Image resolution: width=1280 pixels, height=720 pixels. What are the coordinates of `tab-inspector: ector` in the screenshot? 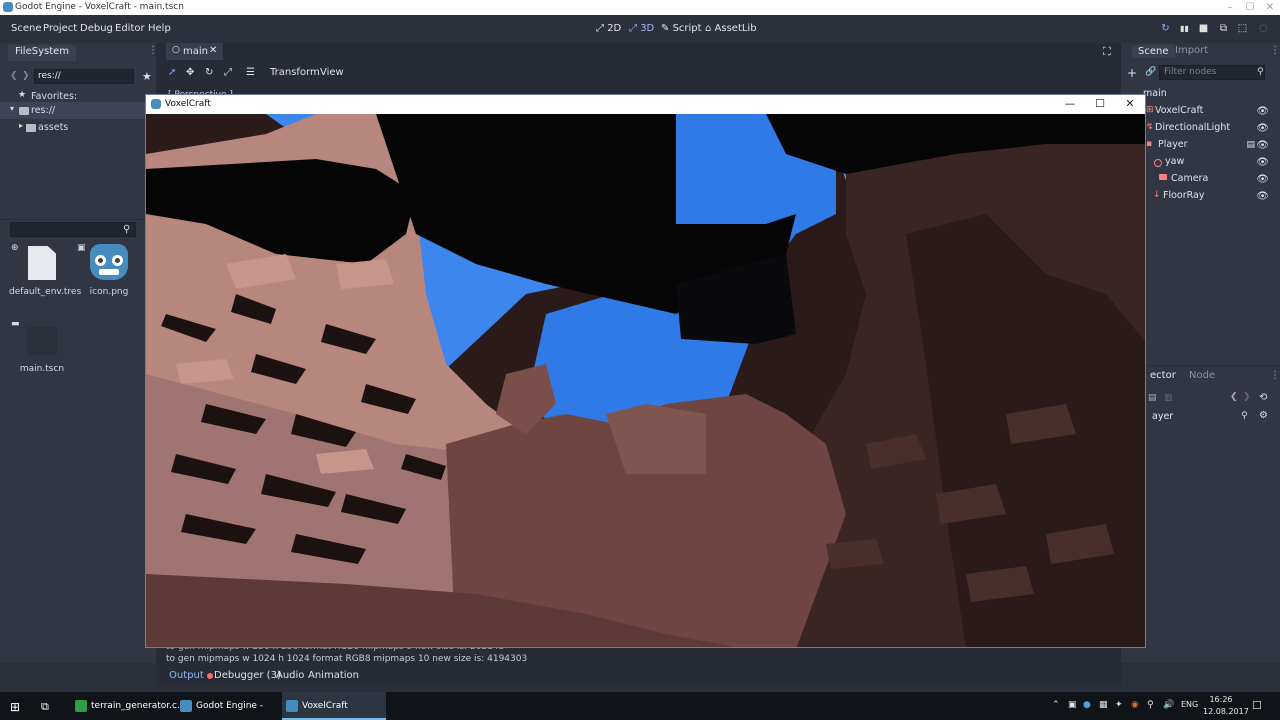 It's located at (1163, 375).